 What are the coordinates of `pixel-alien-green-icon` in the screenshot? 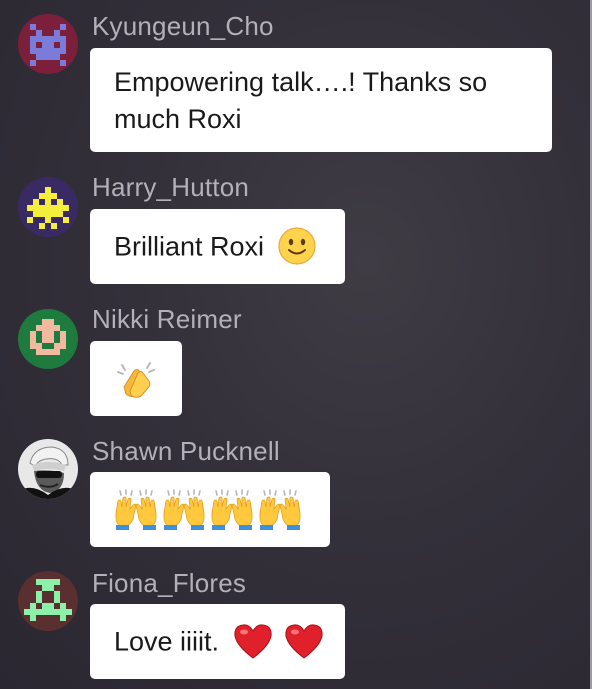 It's located at (48, 601).